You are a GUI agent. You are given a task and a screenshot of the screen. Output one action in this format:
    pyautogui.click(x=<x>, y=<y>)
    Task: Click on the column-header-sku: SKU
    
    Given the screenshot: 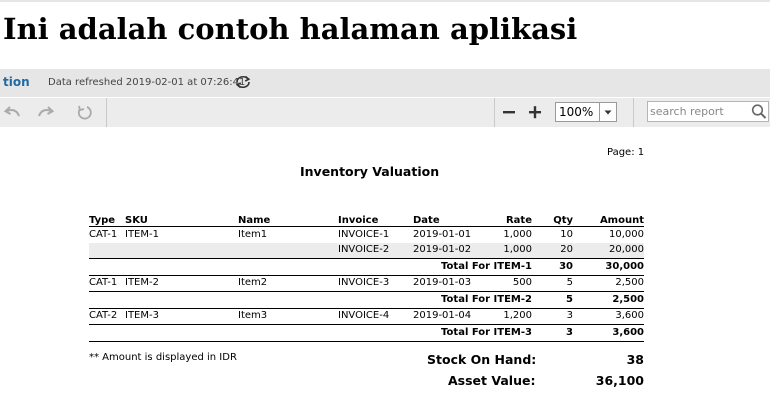 What is the action you would take?
    pyautogui.click(x=181, y=220)
    